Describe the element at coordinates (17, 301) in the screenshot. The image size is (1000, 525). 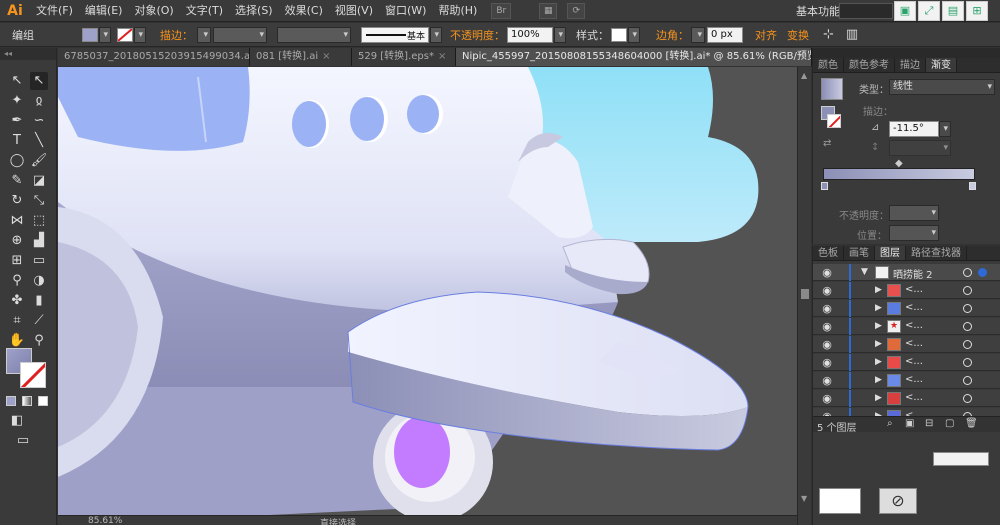
I see `symbol-sprayer-tool-icon: ✤` at that location.